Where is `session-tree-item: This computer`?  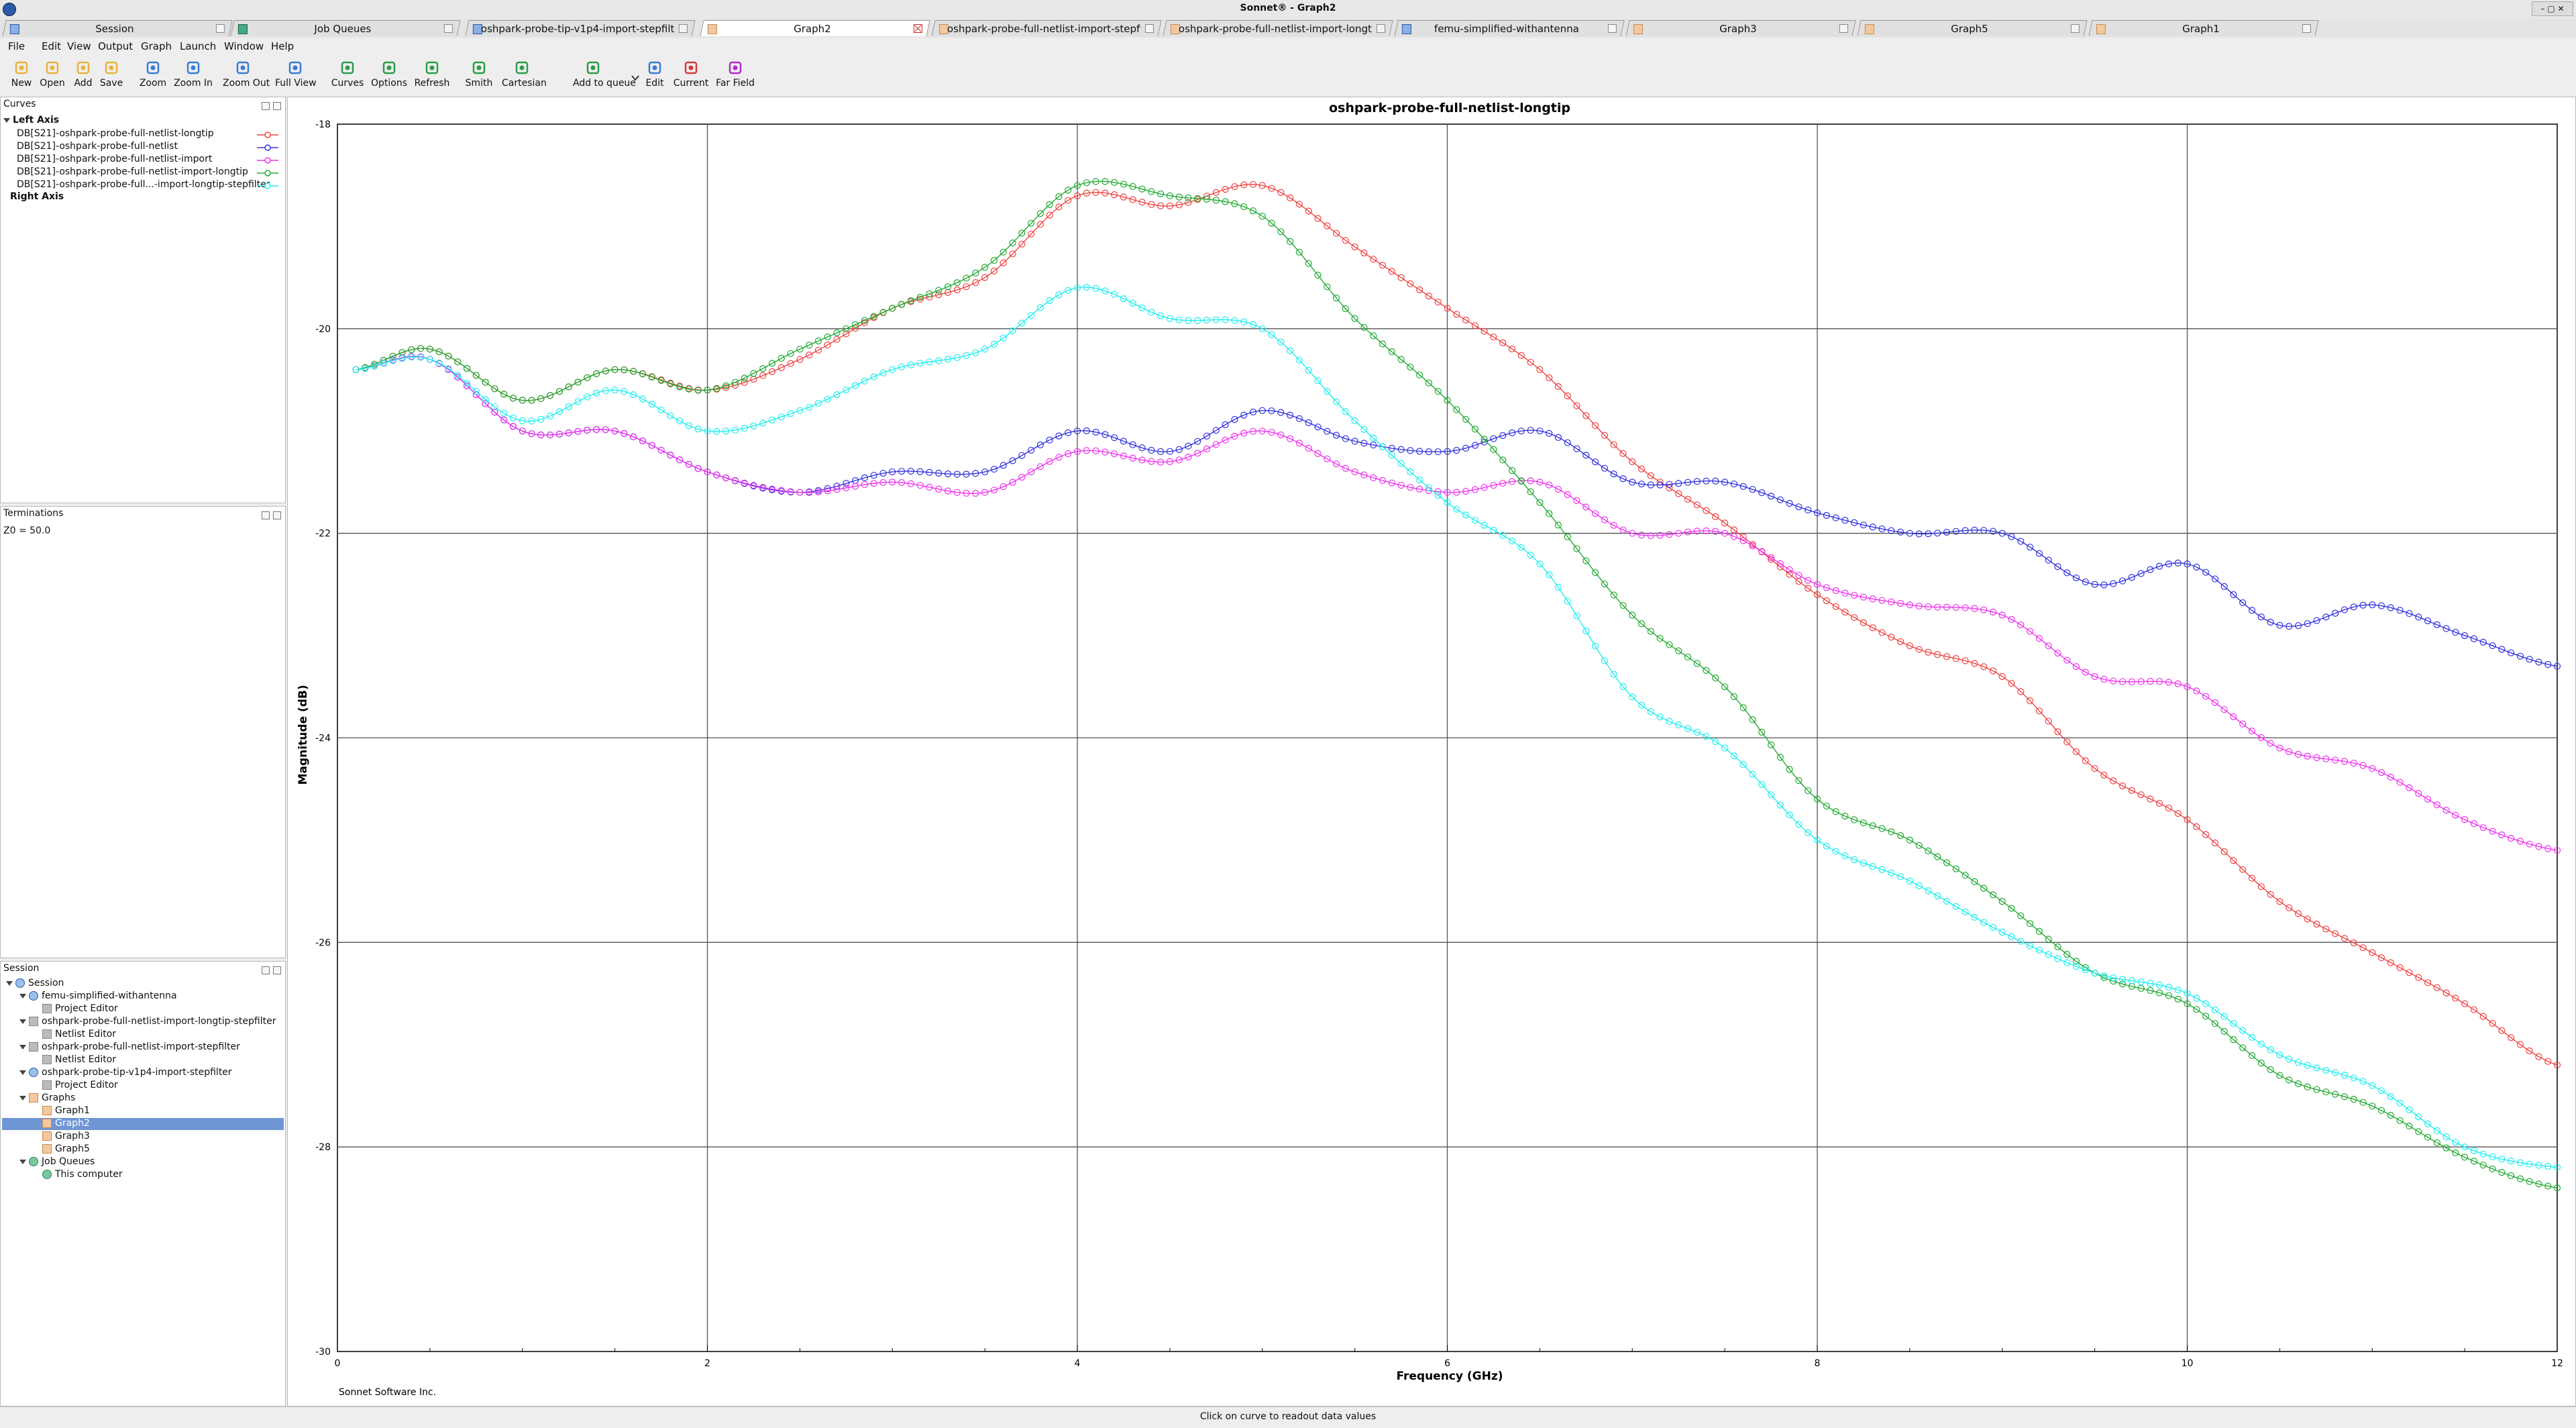
session-tree-item: This computer is located at coordinates (143, 1175).